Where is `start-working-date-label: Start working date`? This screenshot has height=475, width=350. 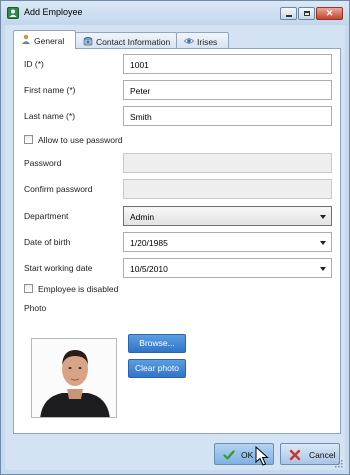 start-working-date-label: Start working date is located at coordinates (58, 268).